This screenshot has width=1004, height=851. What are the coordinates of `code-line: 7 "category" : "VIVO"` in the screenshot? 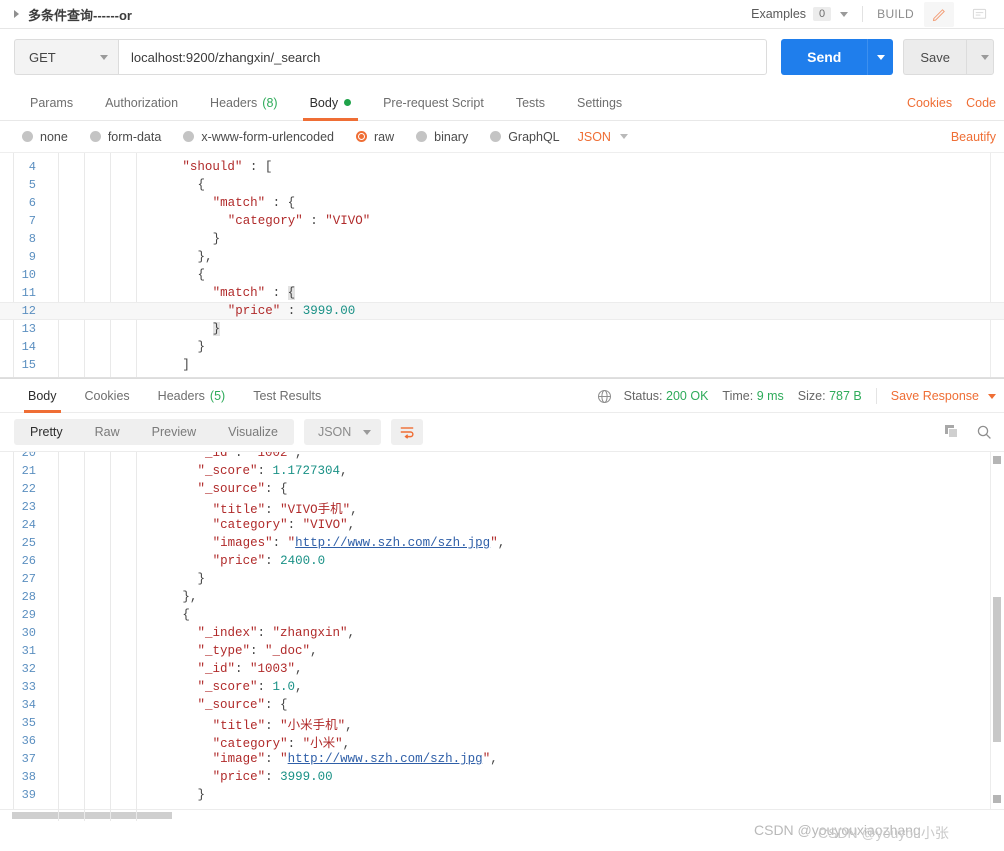 It's located at (502, 221).